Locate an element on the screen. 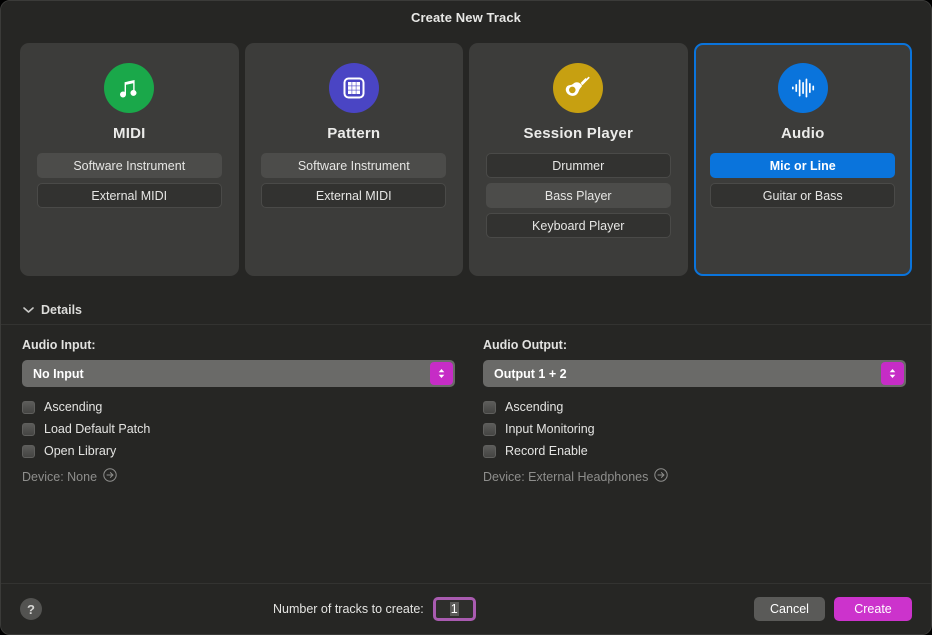 The width and height of the screenshot is (932, 635). checkbox-ascending-output is located at coordinates (489, 407).